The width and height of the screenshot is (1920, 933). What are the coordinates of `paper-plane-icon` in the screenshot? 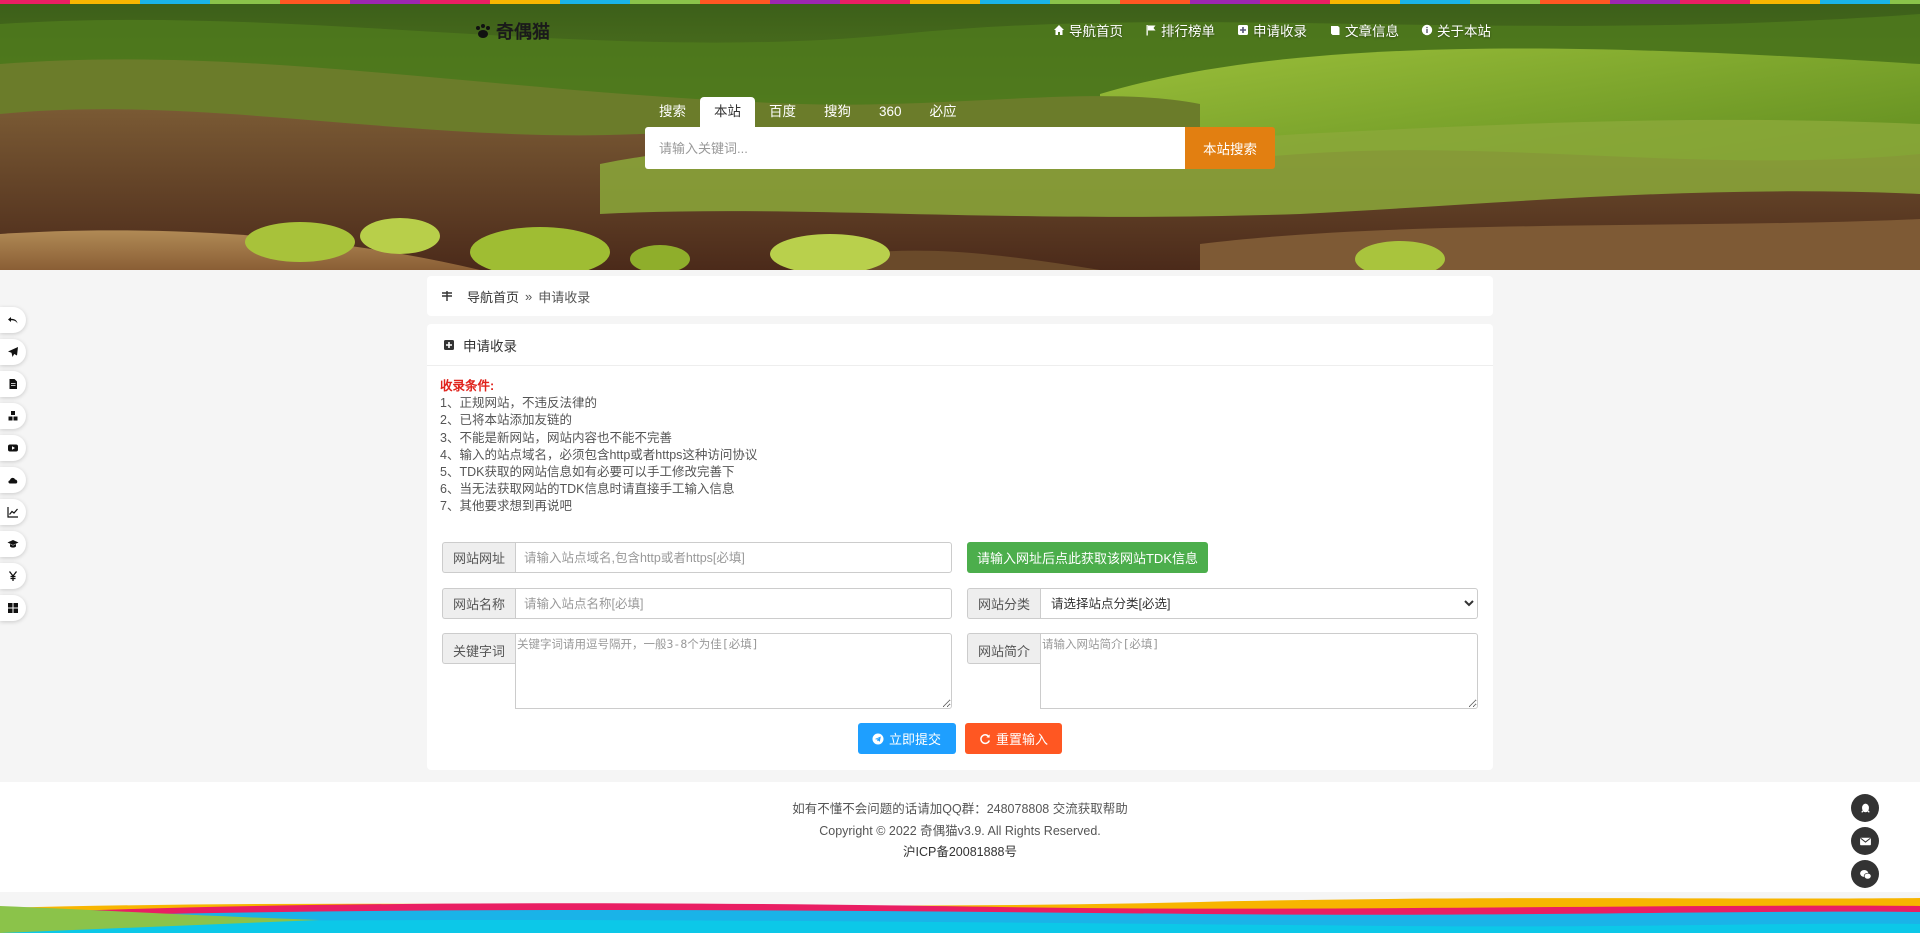 It's located at (13, 352).